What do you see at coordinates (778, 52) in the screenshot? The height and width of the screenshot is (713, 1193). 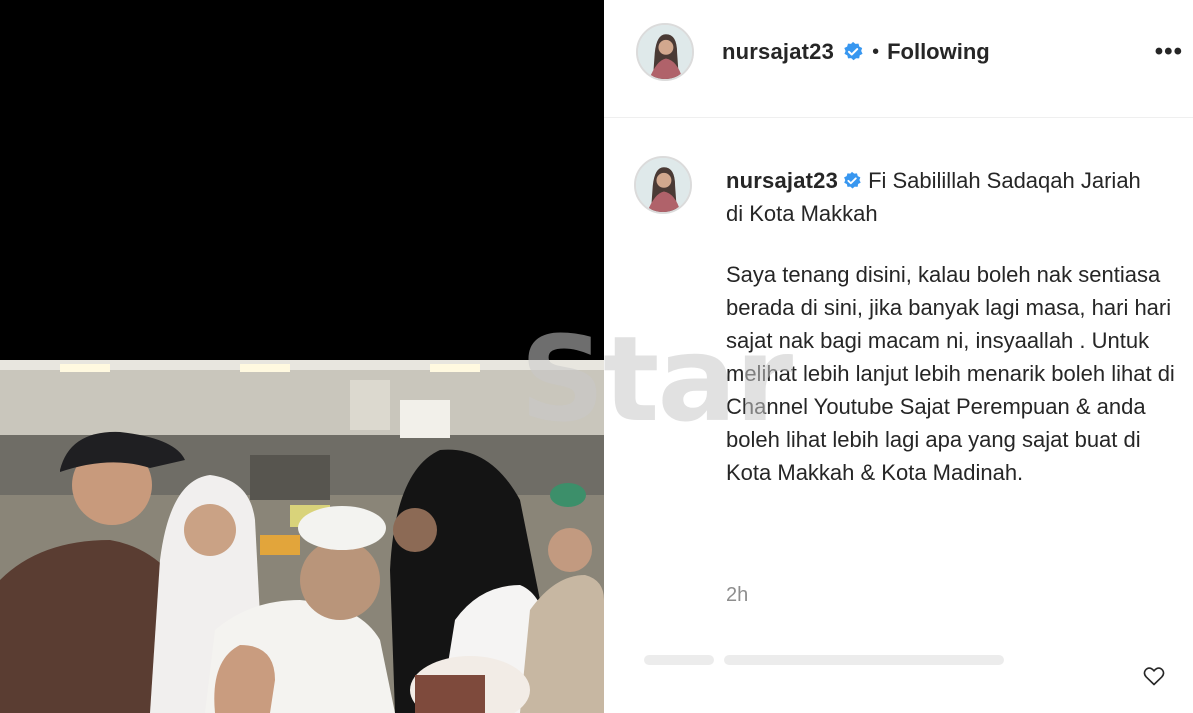 I see `header-username: nursajat23` at bounding box center [778, 52].